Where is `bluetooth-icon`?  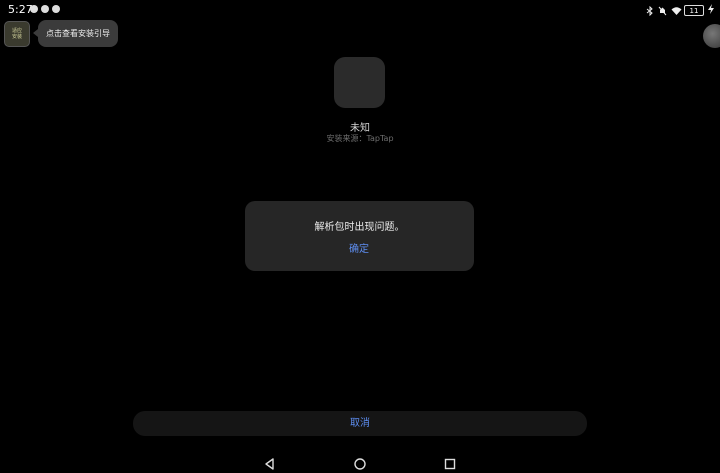 bluetooth-icon is located at coordinates (649, 10).